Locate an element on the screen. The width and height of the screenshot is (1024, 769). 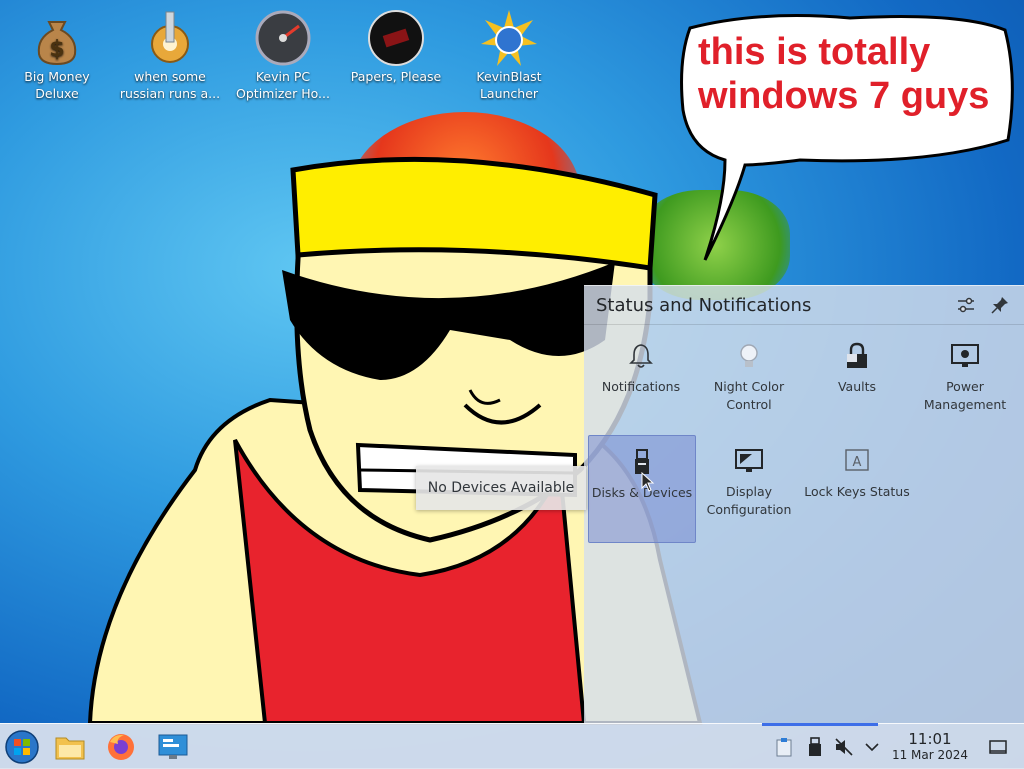
settings-monitor-icon is located at coordinates (173, 746).